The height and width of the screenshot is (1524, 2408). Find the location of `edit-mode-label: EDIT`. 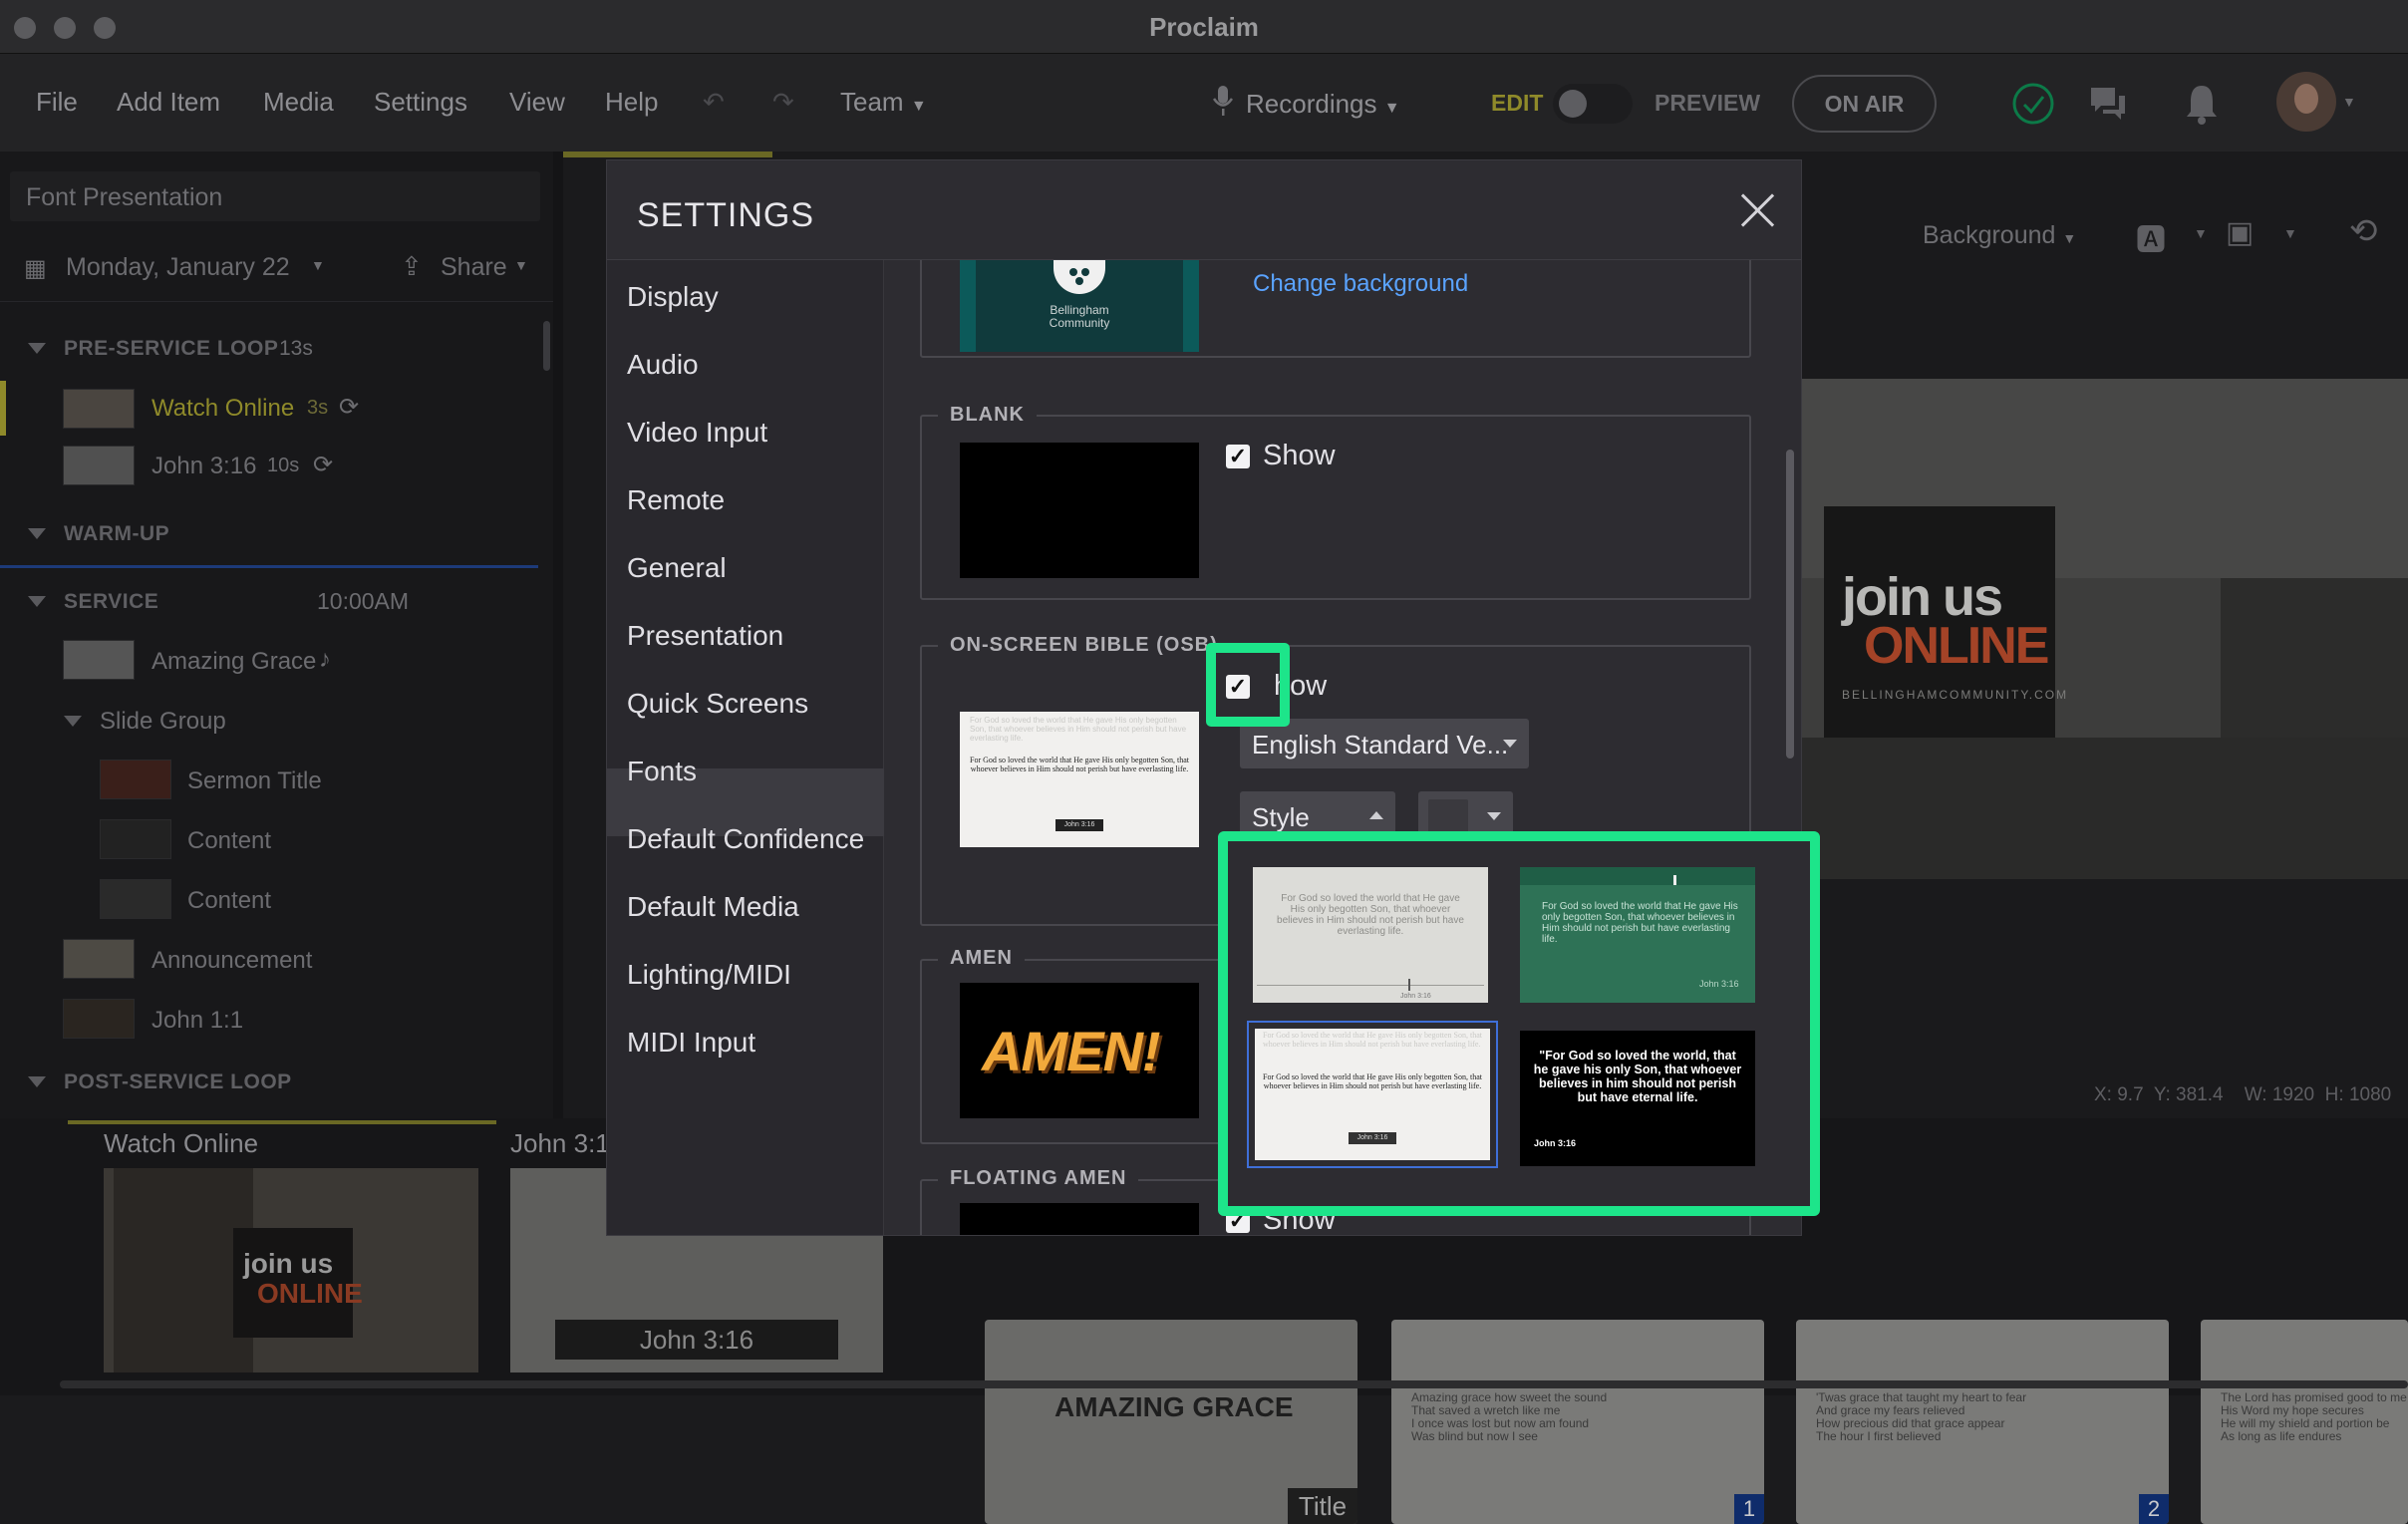

edit-mode-label: EDIT is located at coordinates (1517, 103).